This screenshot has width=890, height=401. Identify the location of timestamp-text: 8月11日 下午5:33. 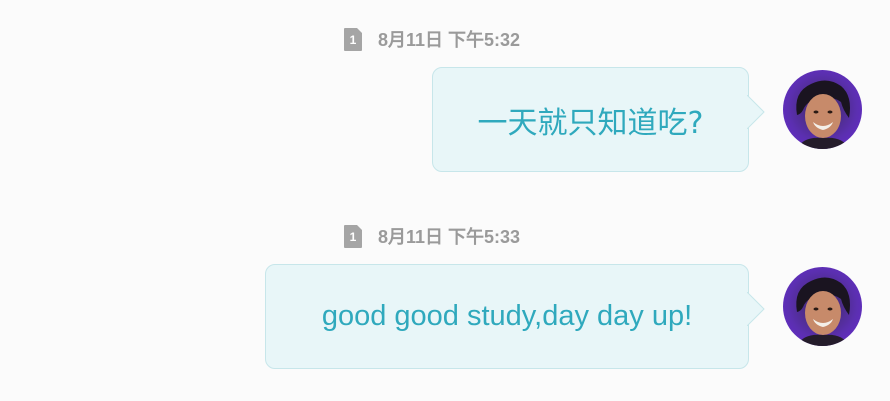
(449, 237).